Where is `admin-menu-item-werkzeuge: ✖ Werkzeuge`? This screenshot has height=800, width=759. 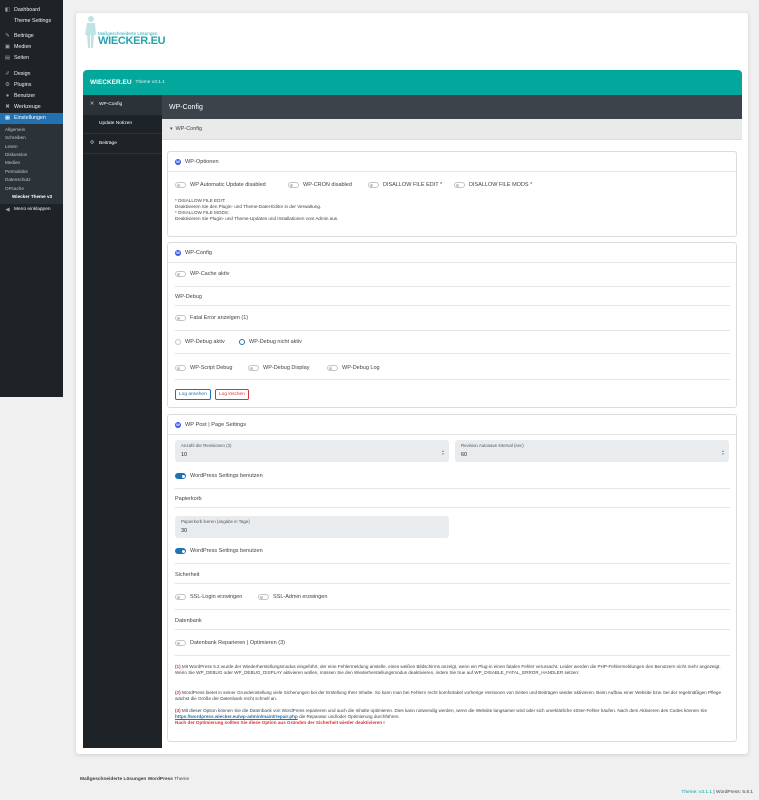 admin-menu-item-werkzeuge: ✖ Werkzeuge is located at coordinates (31, 107).